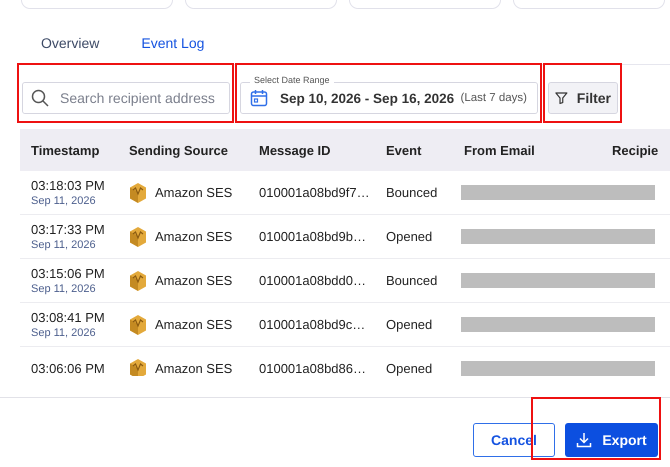 The width and height of the screenshot is (670, 467). I want to click on calendar-icon, so click(259, 98).